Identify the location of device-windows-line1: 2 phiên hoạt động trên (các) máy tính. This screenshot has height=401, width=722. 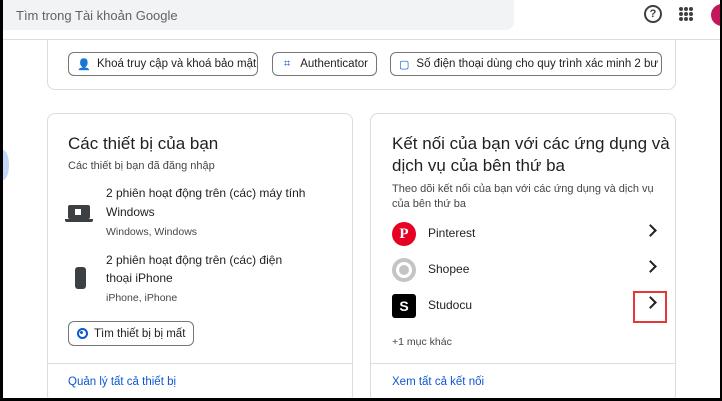
(205, 193).